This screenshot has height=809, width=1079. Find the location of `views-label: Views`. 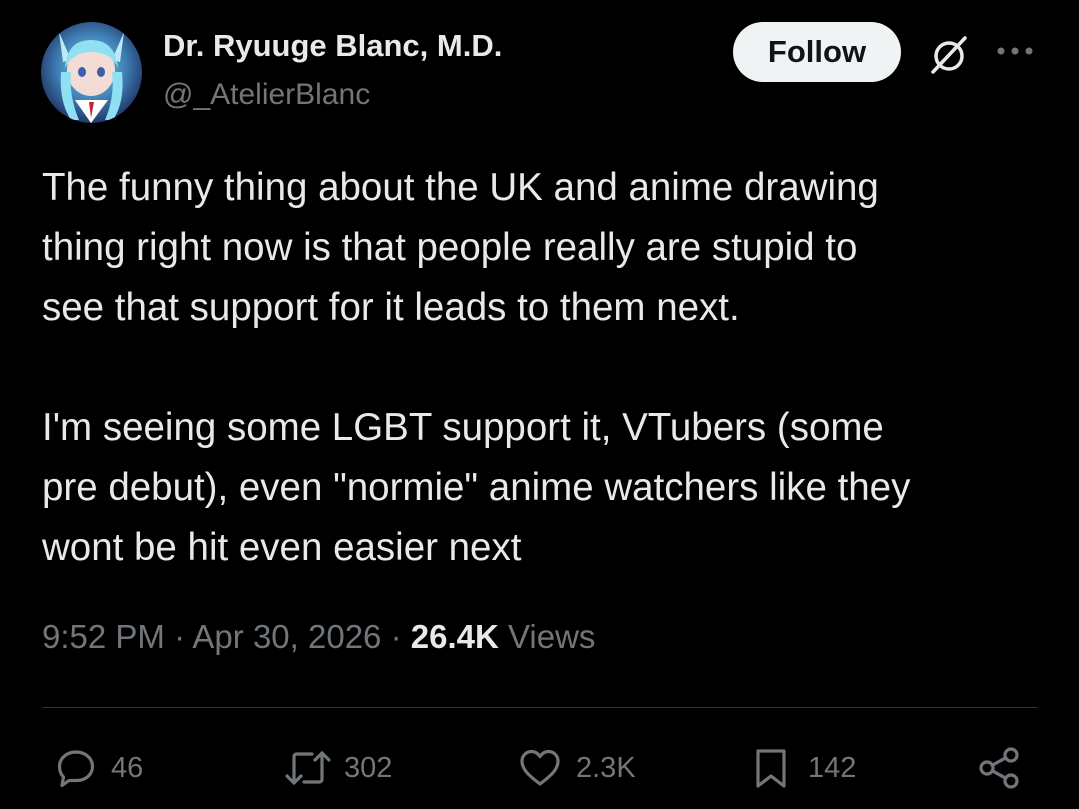

views-label: Views is located at coordinates (547, 636).